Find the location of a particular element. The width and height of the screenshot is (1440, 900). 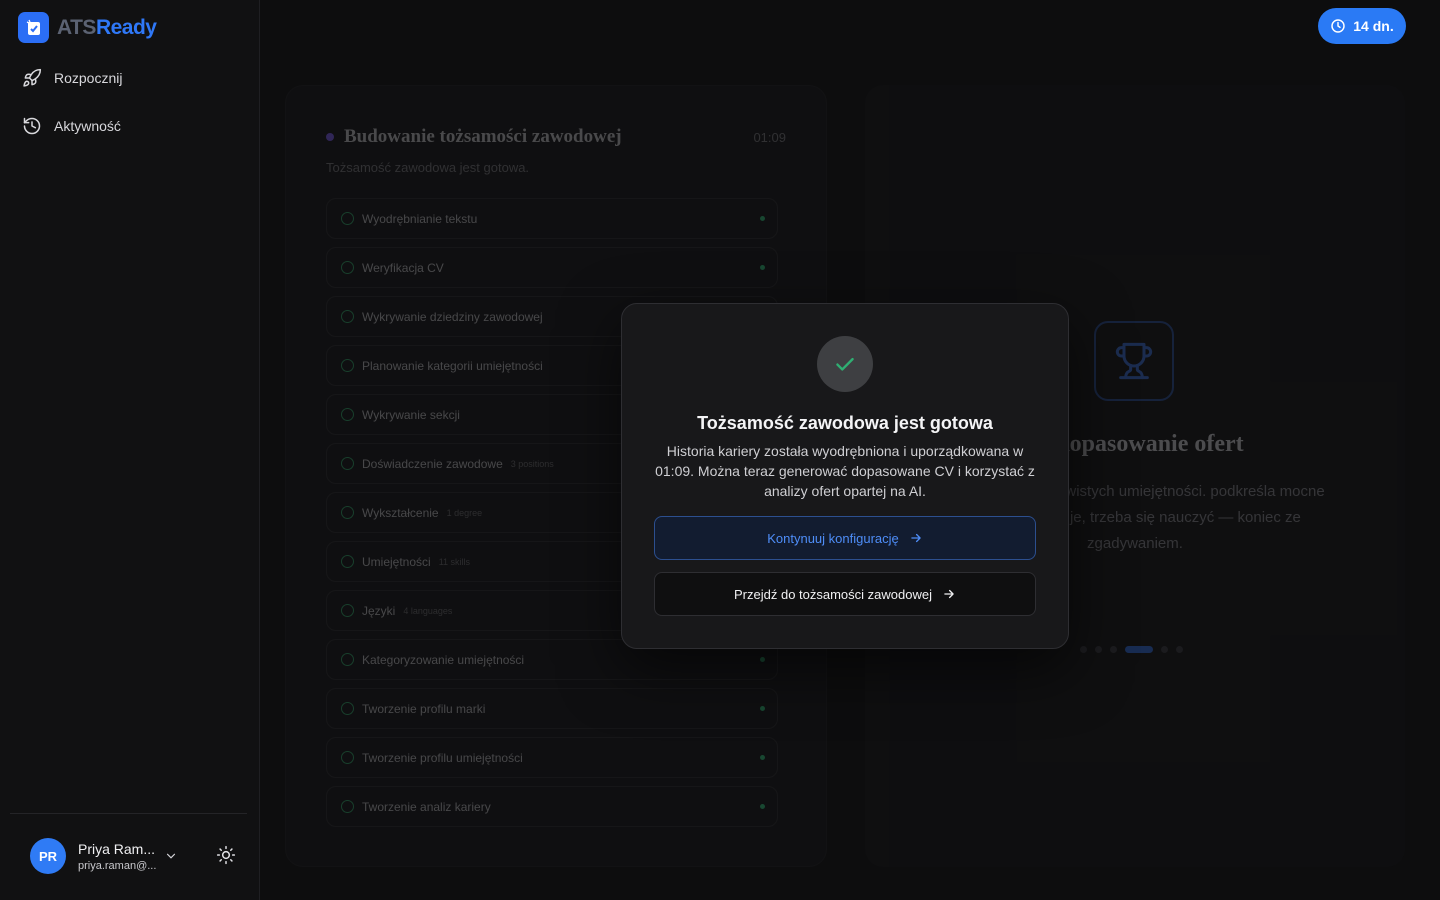

progress-title-text: Budowanie tożsamości zawodowej is located at coordinates (483, 136).